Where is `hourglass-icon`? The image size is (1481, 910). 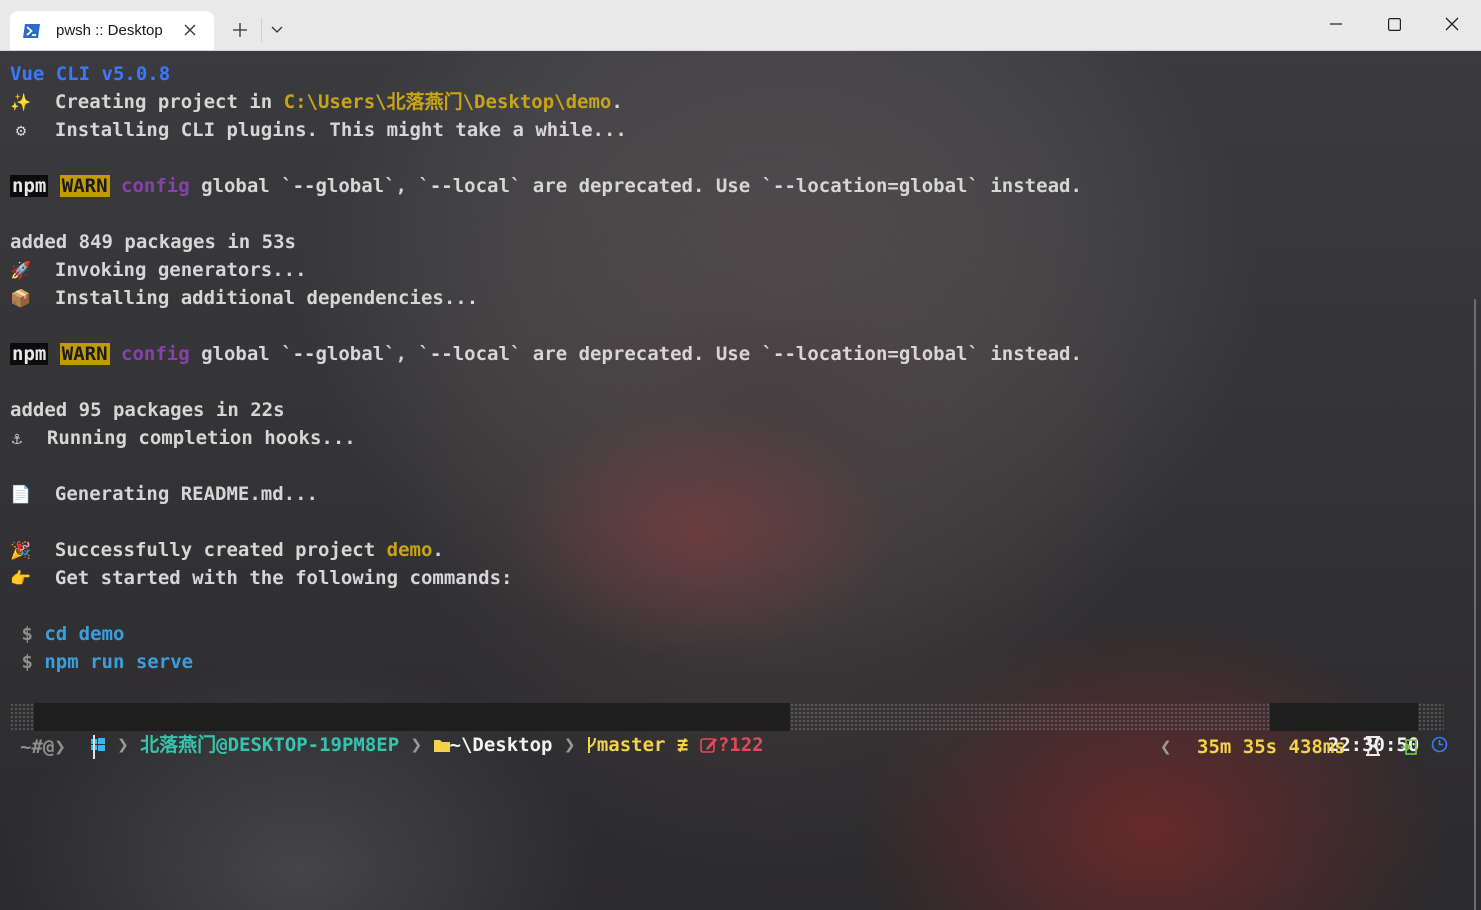 hourglass-icon is located at coordinates (1373, 747).